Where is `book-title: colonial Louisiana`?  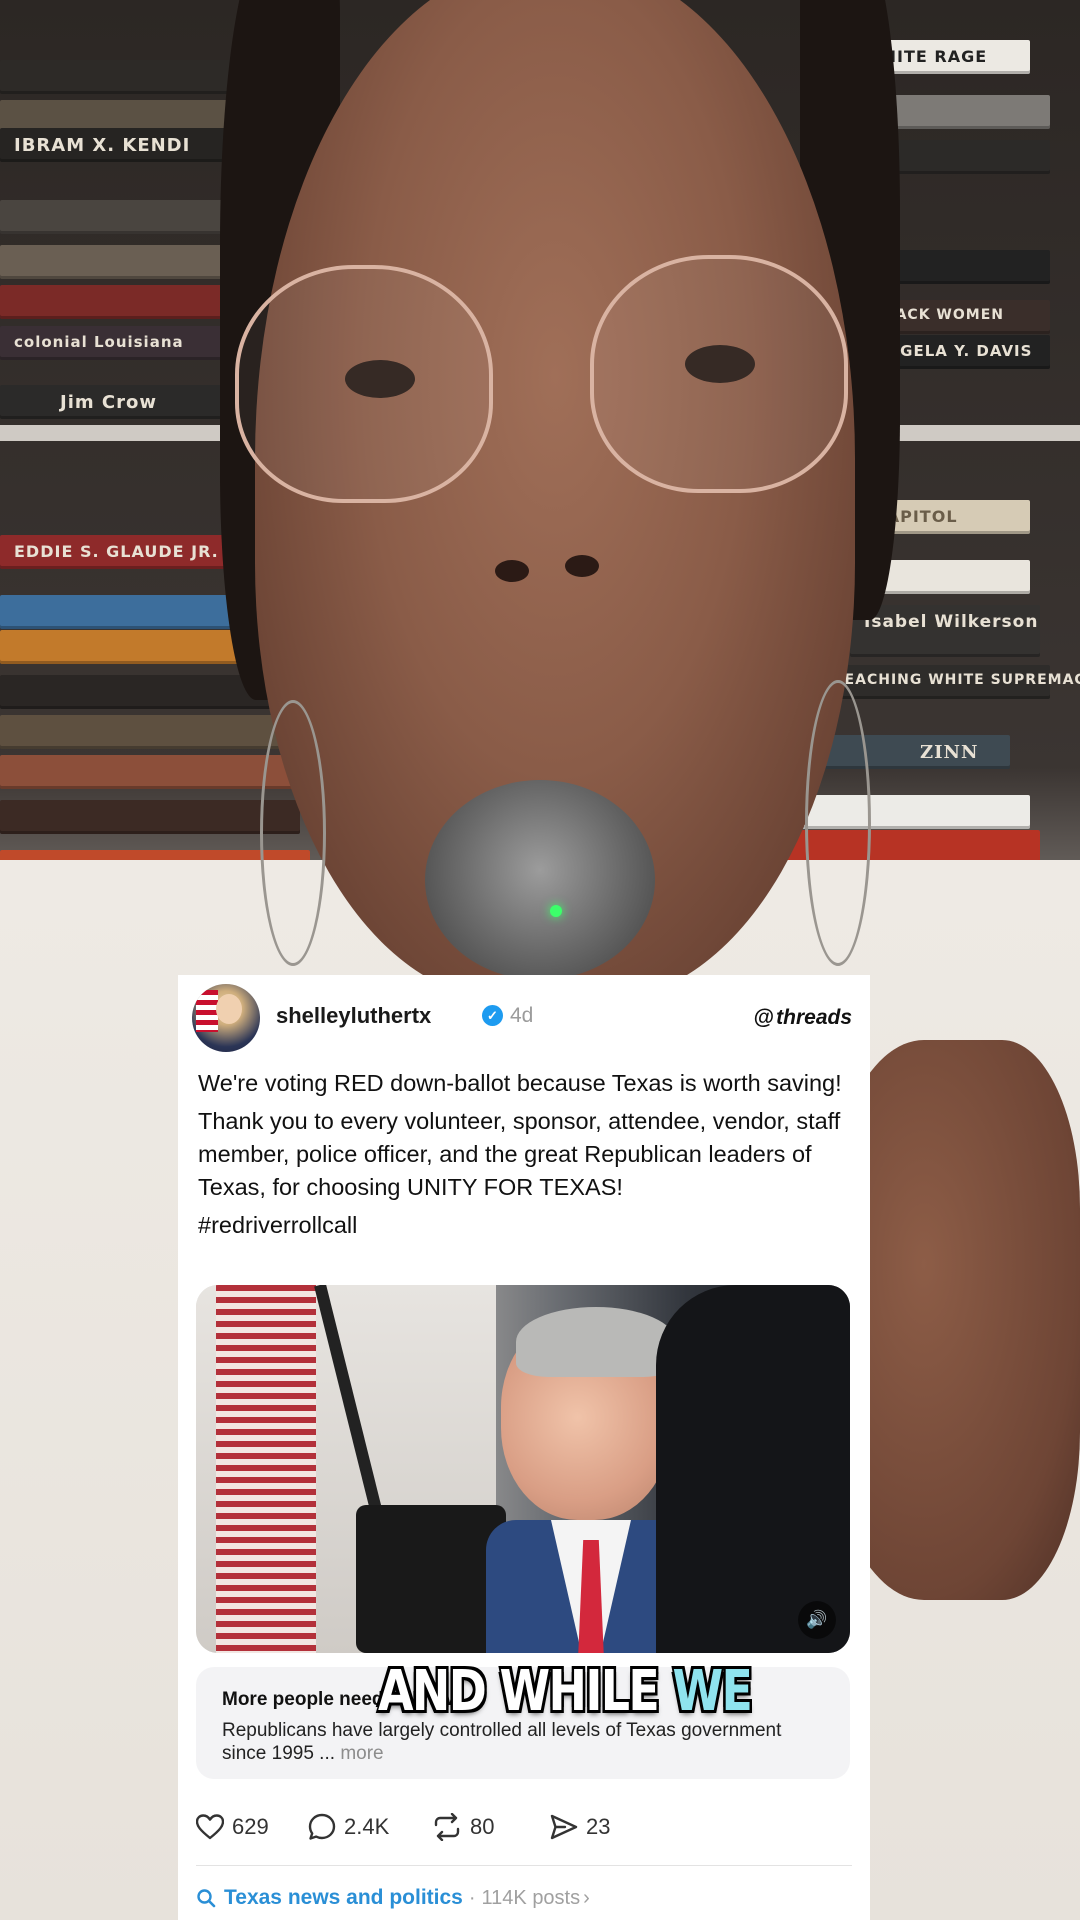
book-title: colonial Louisiana is located at coordinates (99, 342).